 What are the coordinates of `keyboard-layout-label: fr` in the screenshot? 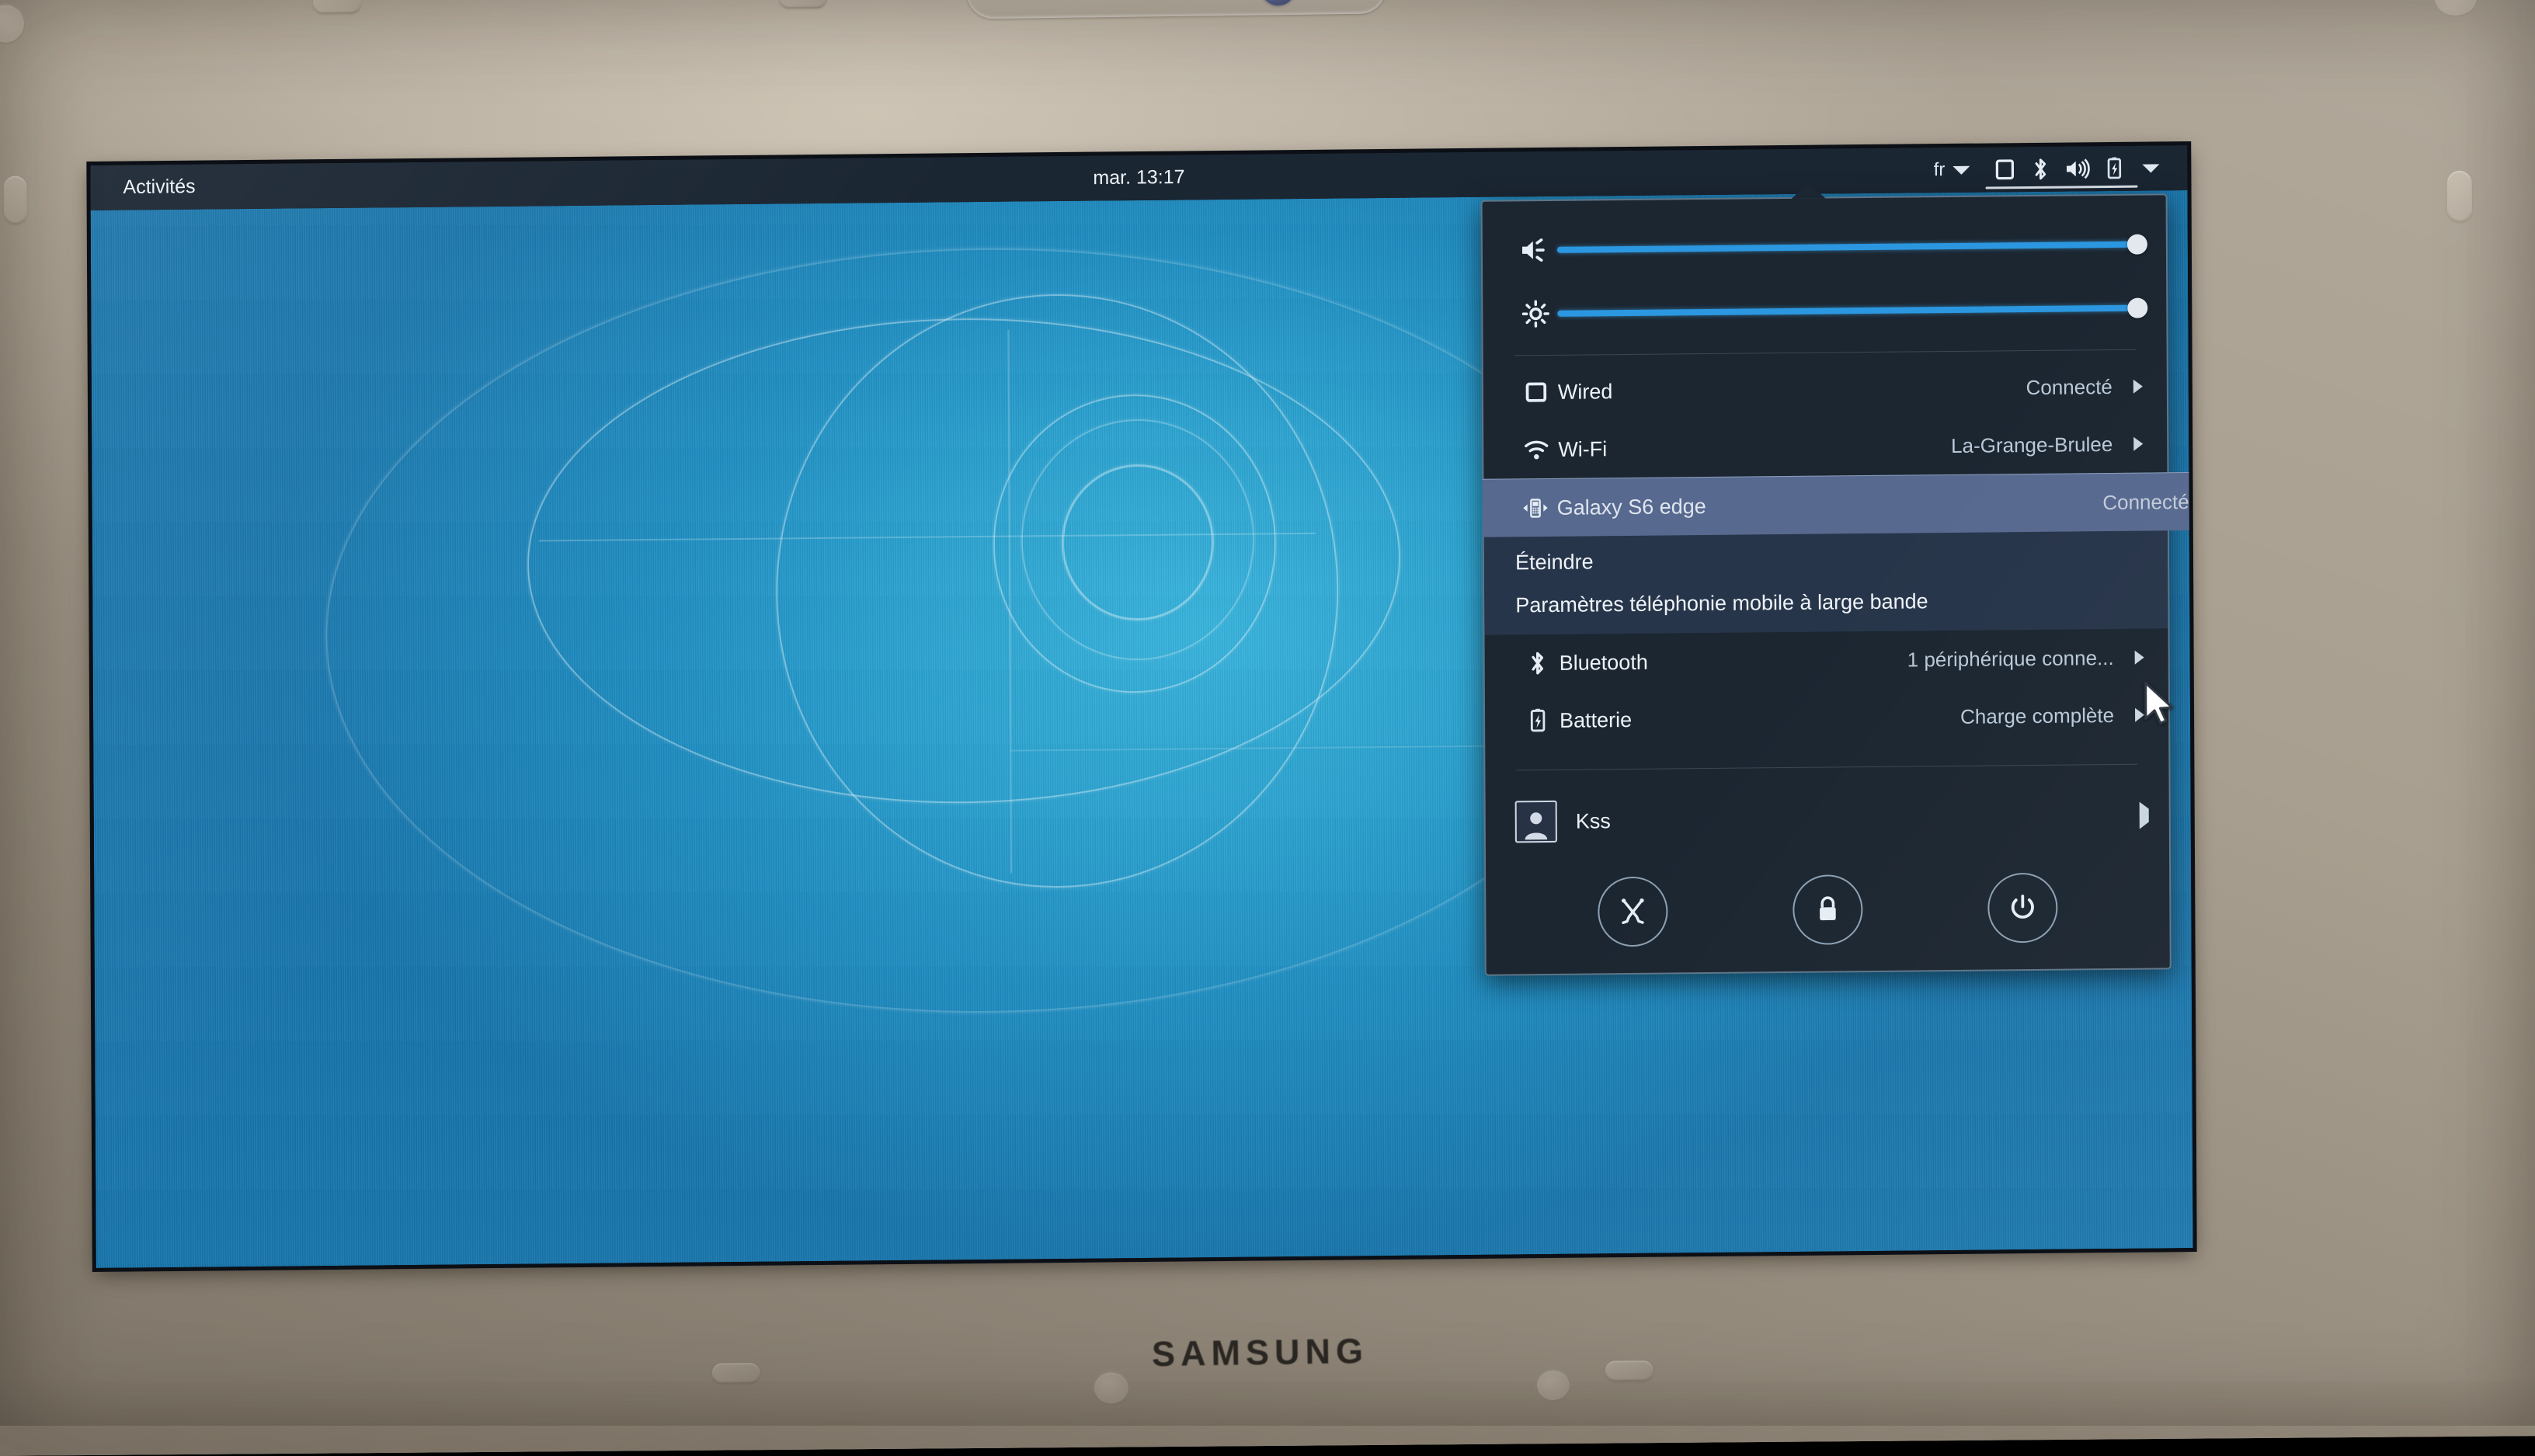 It's located at (1939, 170).